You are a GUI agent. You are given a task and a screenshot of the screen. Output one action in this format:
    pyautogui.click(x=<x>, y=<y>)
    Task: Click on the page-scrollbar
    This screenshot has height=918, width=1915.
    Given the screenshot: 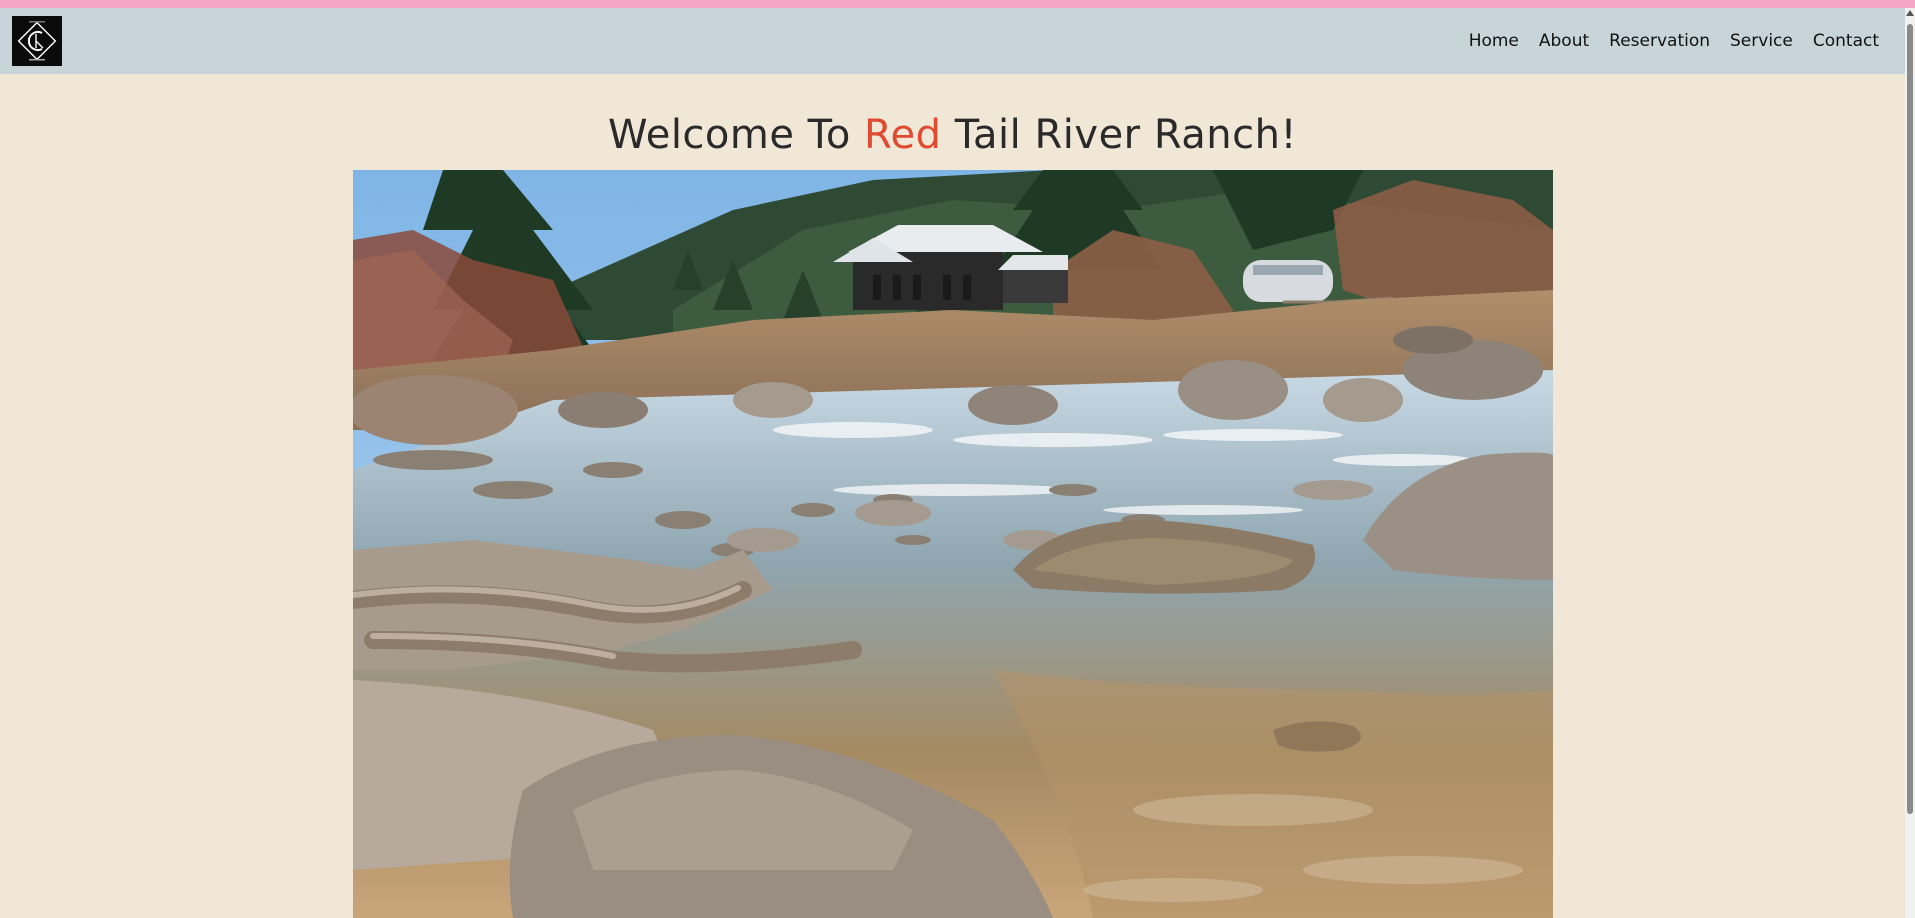 What is the action you would take?
    pyautogui.click(x=1910, y=463)
    